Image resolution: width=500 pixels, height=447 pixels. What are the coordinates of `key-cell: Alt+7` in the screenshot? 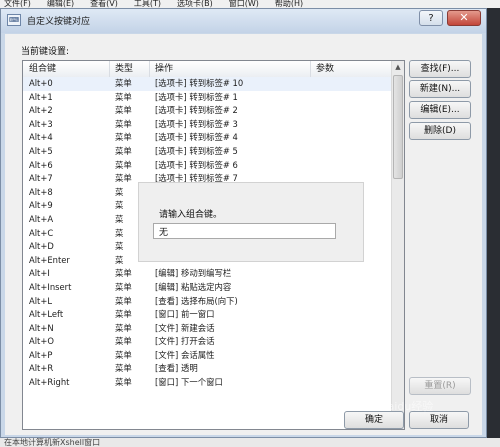 It's located at (41, 178).